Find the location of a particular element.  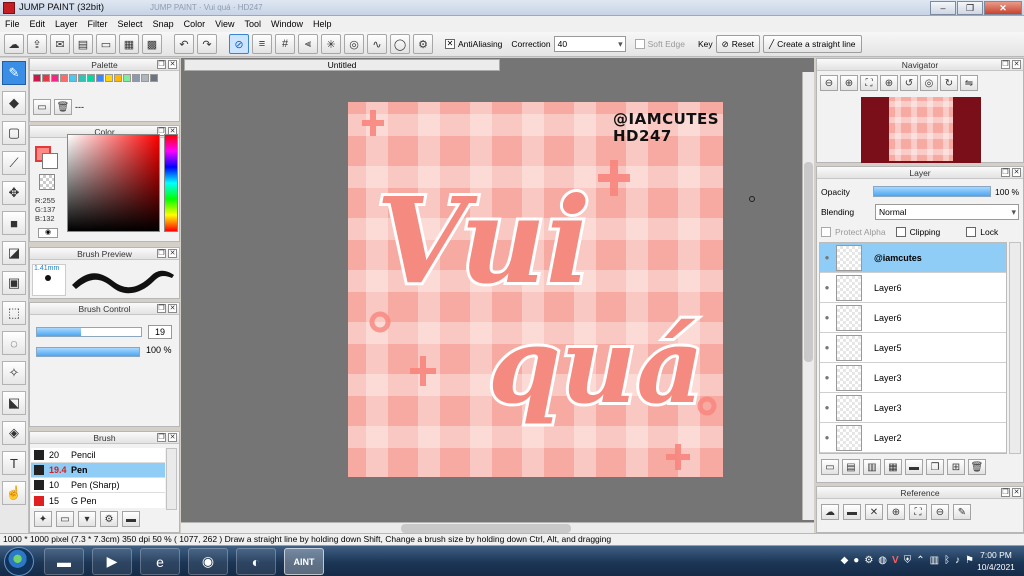

protect-alpha-checkbox is located at coordinates (826, 232).